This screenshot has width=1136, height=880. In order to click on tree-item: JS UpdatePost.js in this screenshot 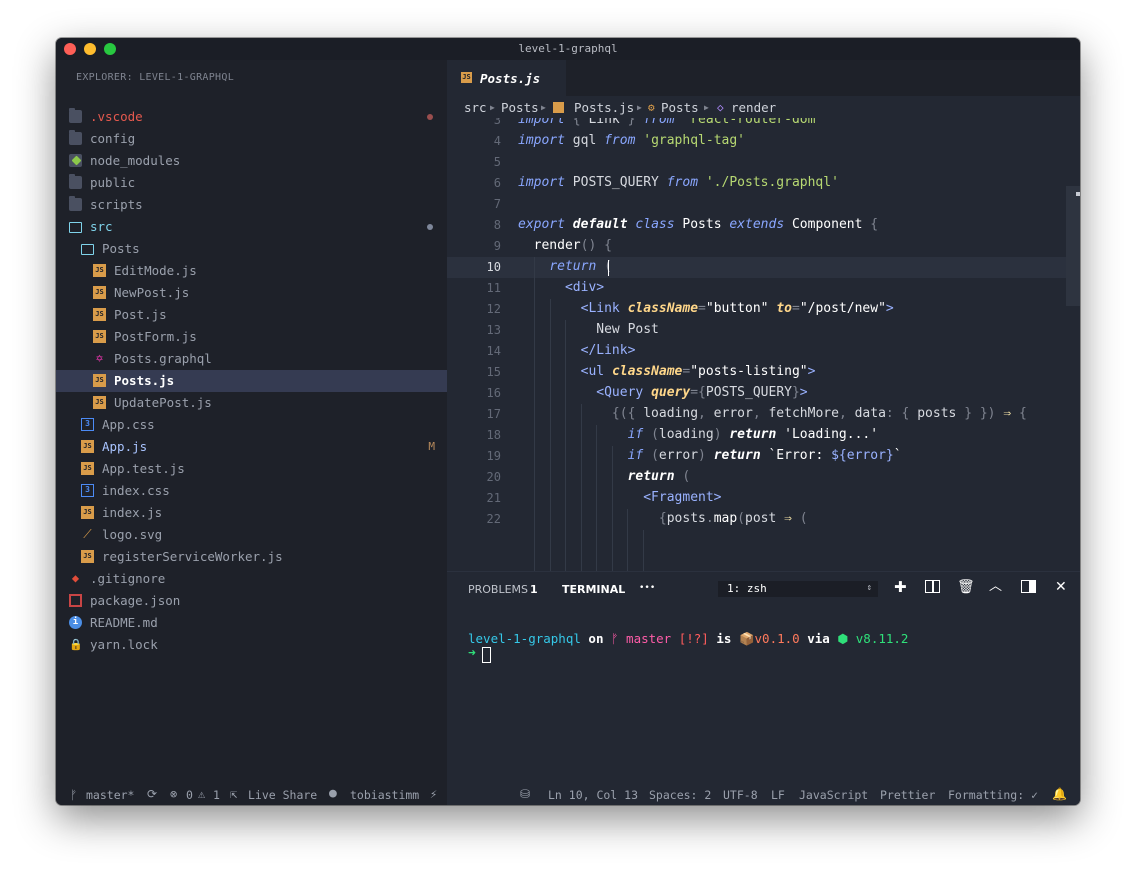, I will do `click(251, 403)`.